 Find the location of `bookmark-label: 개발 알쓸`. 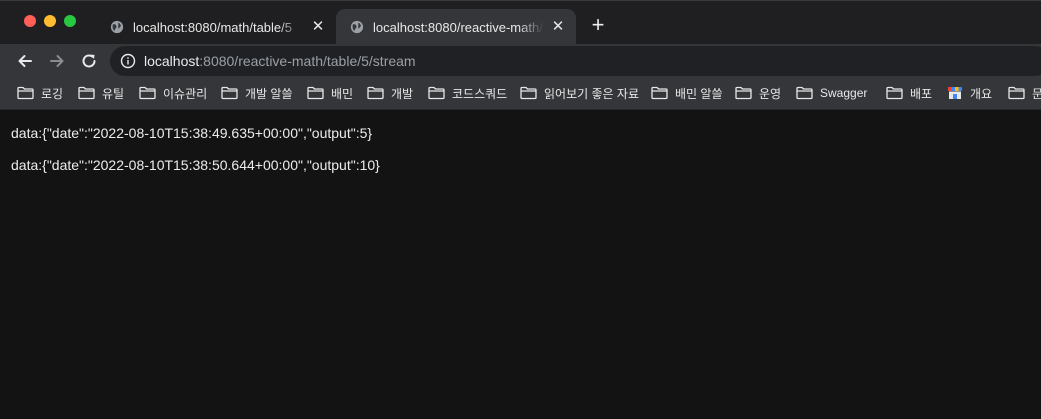

bookmark-label: 개발 알쓸 is located at coordinates (269, 93).